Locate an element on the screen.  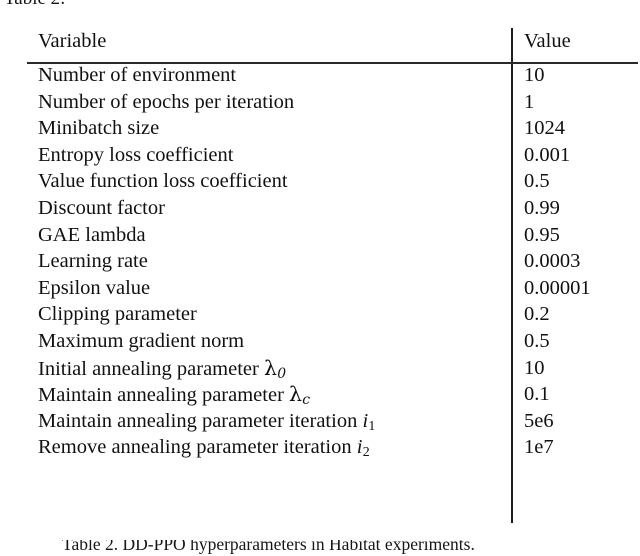
cell-variable: Number of environment is located at coordinates (137, 75).